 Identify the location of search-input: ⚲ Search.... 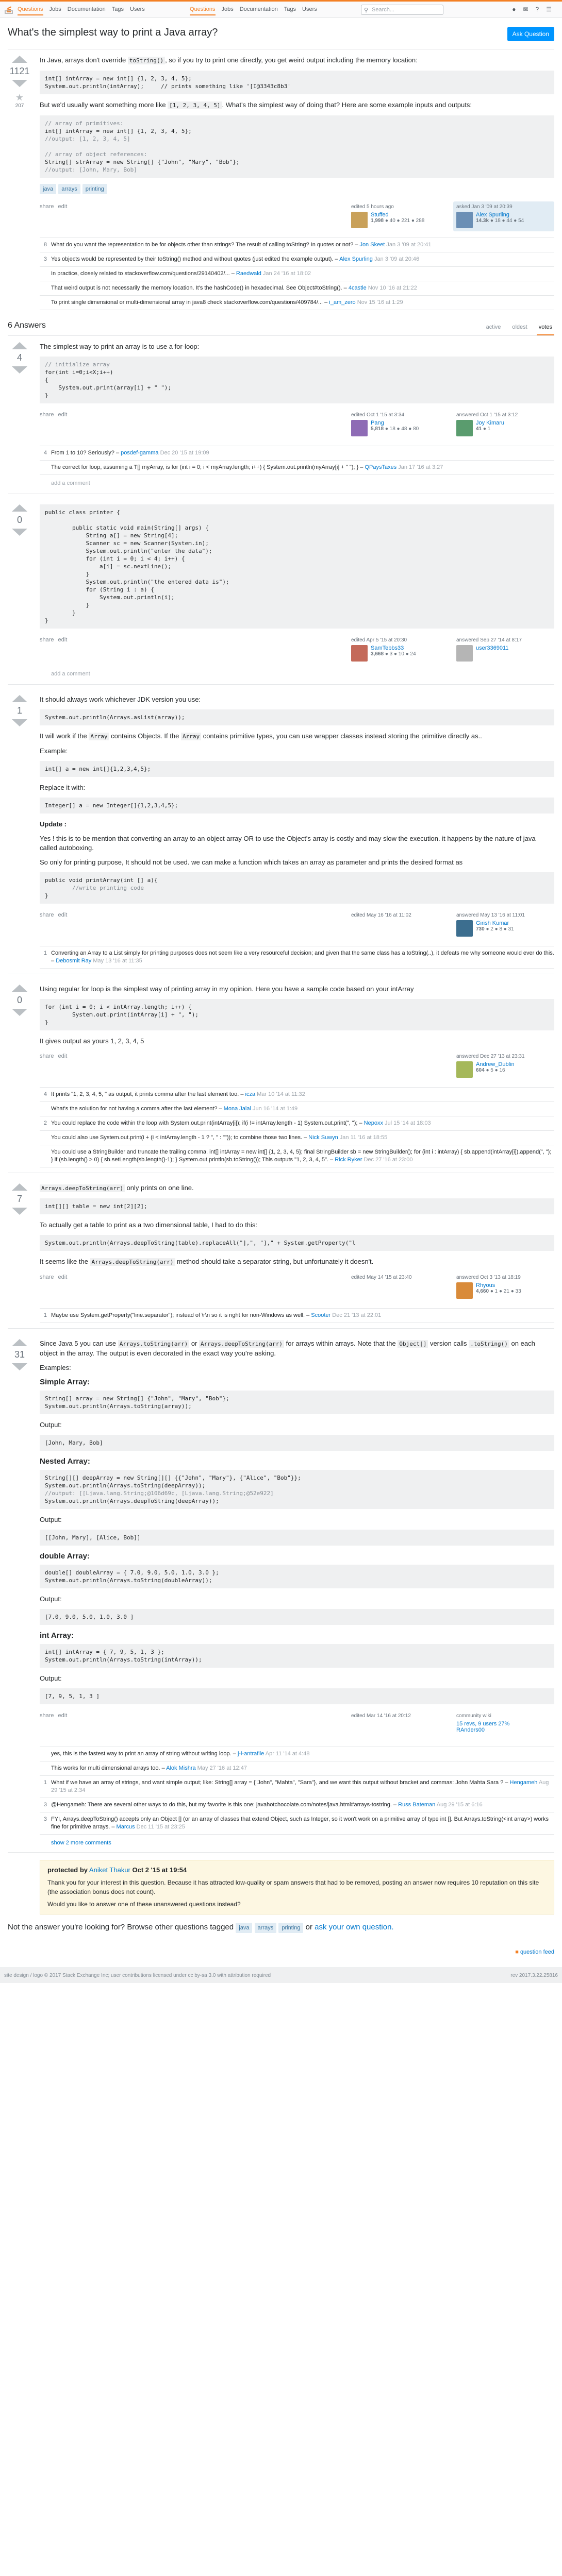
(402, 10).